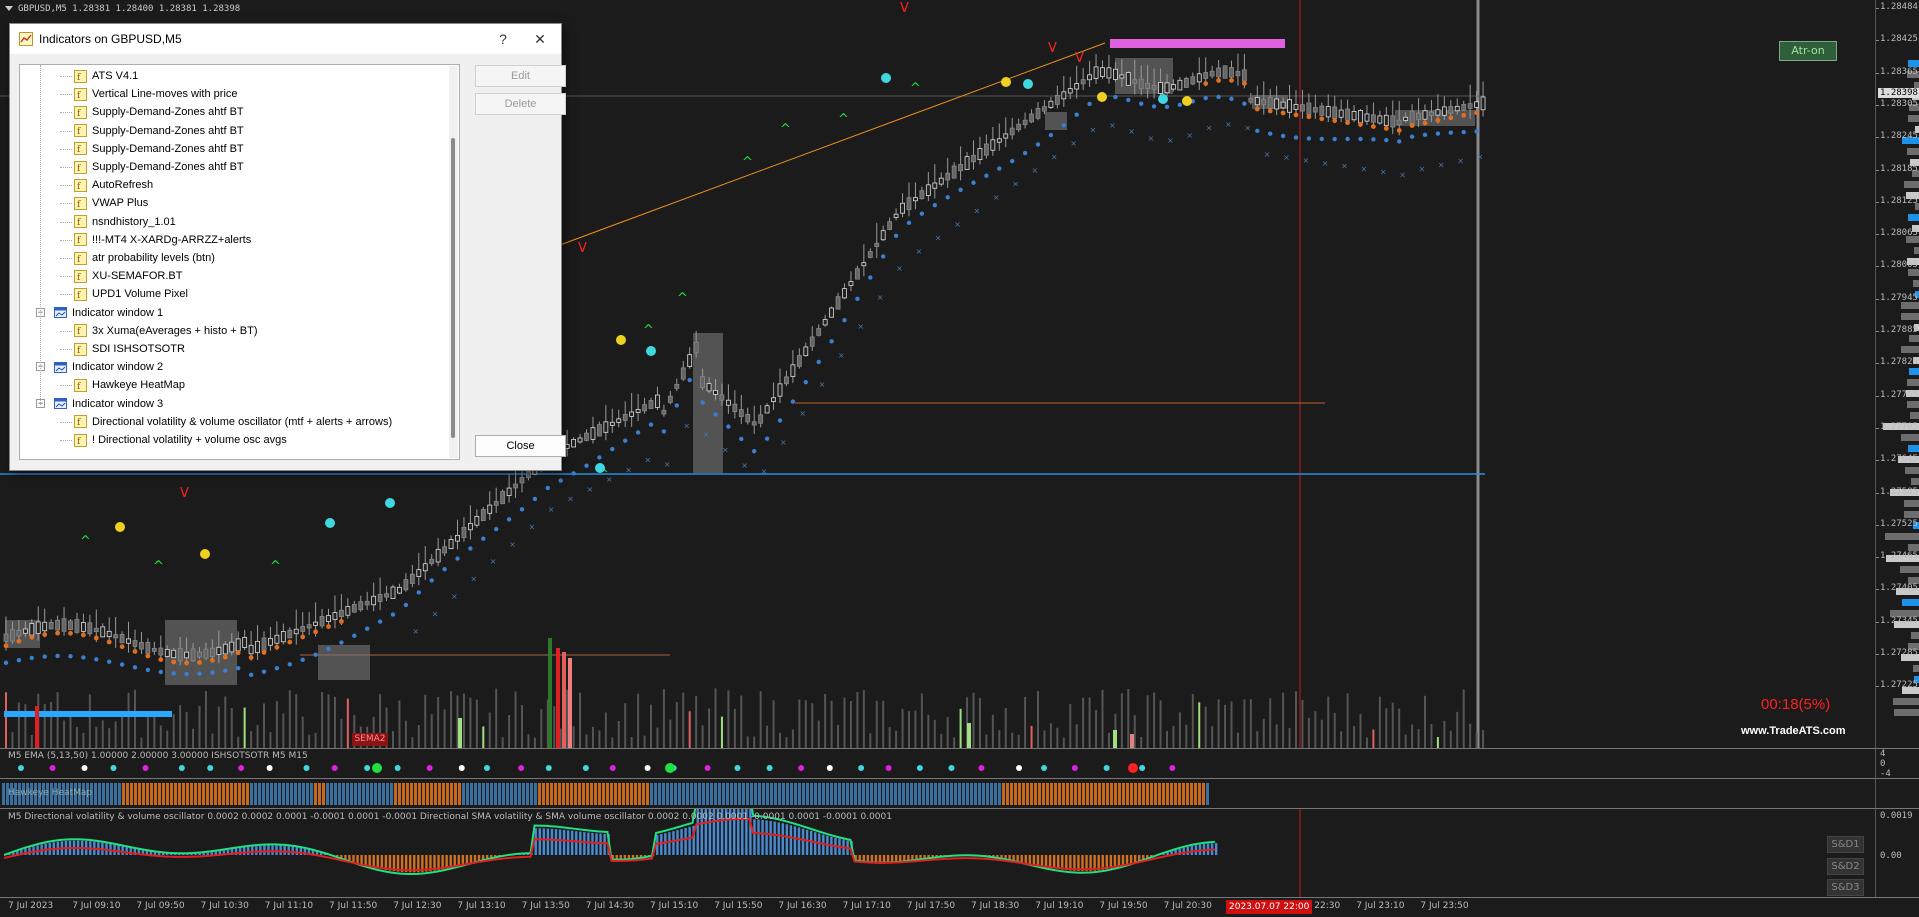 The height and width of the screenshot is (917, 1919). I want to click on tree-indicator-item: f atr probability levels (btn), so click(144, 258).